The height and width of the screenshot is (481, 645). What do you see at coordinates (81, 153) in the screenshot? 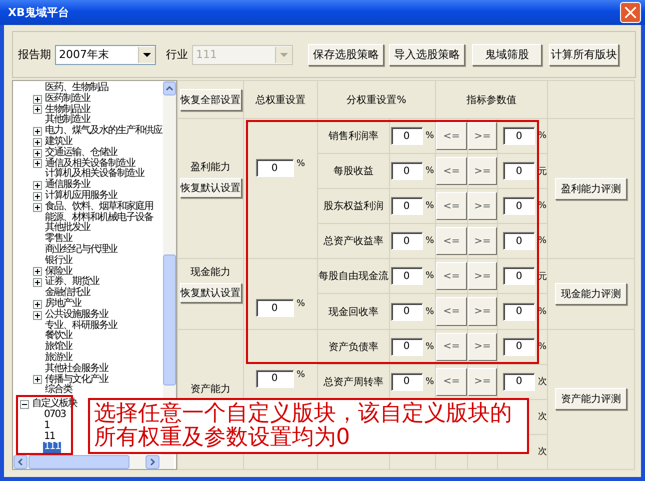
I see `tree-item: 交通运输、仓储业` at bounding box center [81, 153].